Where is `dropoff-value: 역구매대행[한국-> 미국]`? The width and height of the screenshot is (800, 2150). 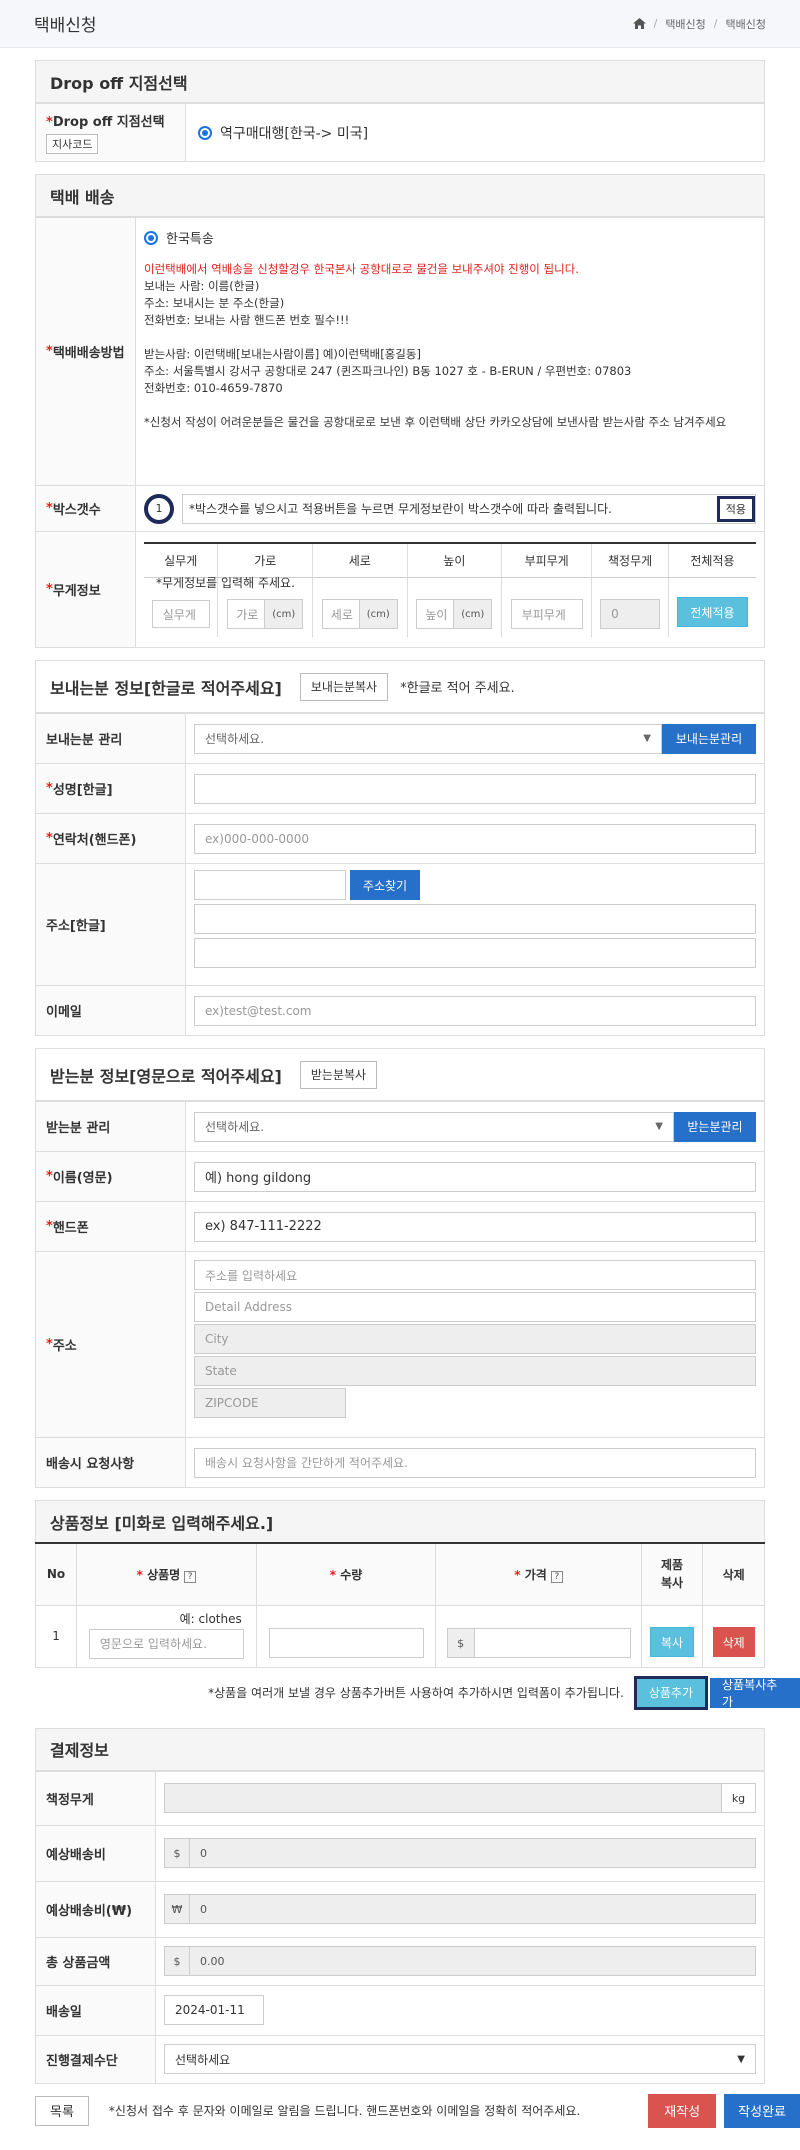
dropoff-value: 역구매대행[한국-> 미국] is located at coordinates (475, 132).